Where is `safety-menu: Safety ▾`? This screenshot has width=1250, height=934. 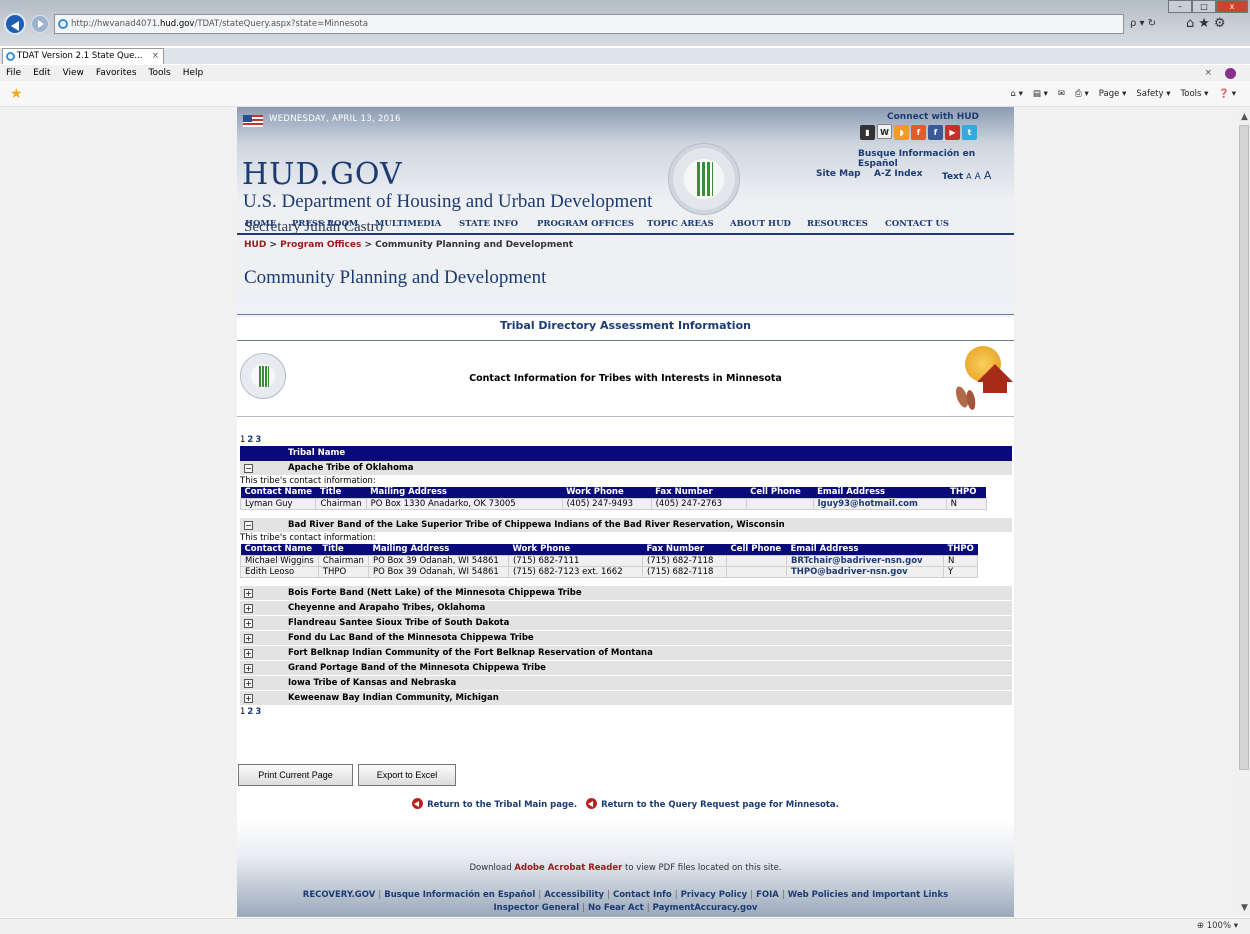
safety-menu: Safety ▾ is located at coordinates (1153, 94).